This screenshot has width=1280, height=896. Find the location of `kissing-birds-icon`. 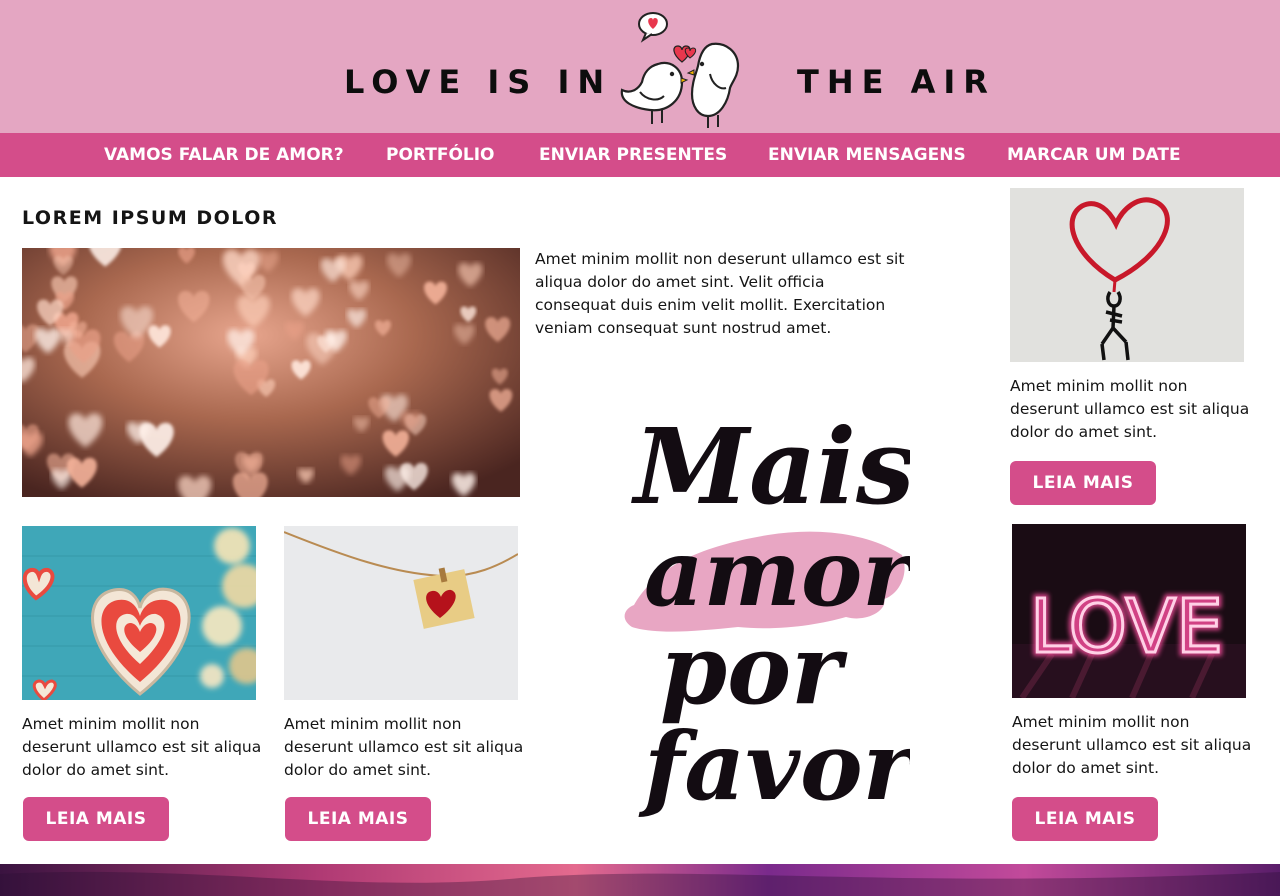

kissing-birds-icon is located at coordinates (682, 67).